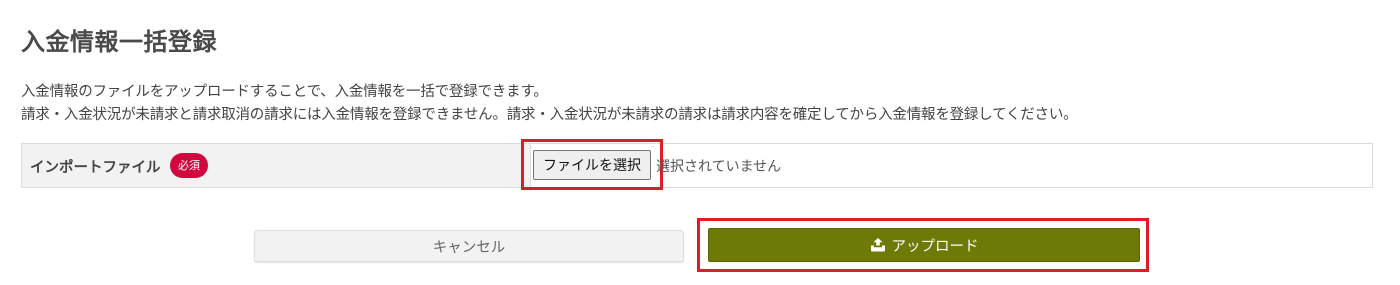 This screenshot has height=285, width=1400. I want to click on upload-tray-icon, so click(877, 245).